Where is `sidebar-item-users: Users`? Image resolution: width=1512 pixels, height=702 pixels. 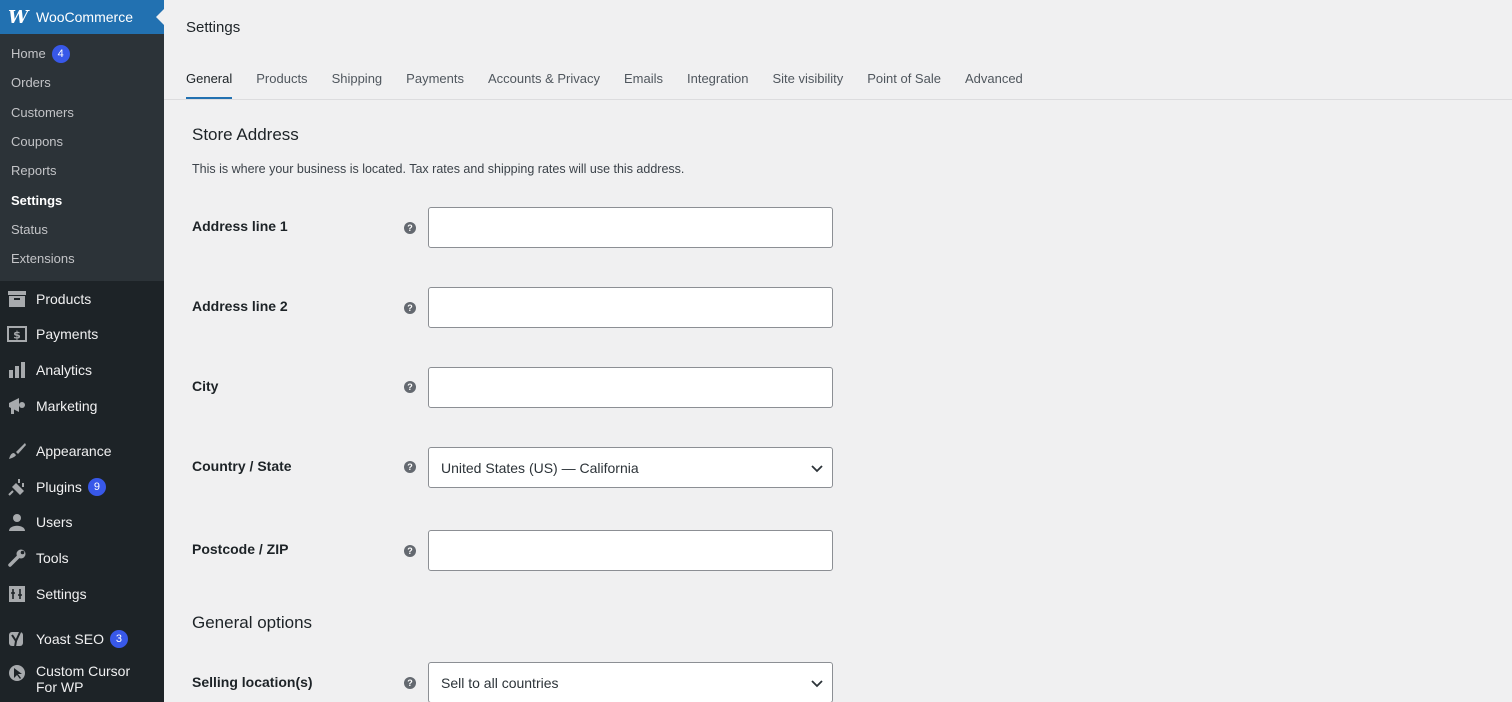
sidebar-item-users: Users is located at coordinates (82, 523).